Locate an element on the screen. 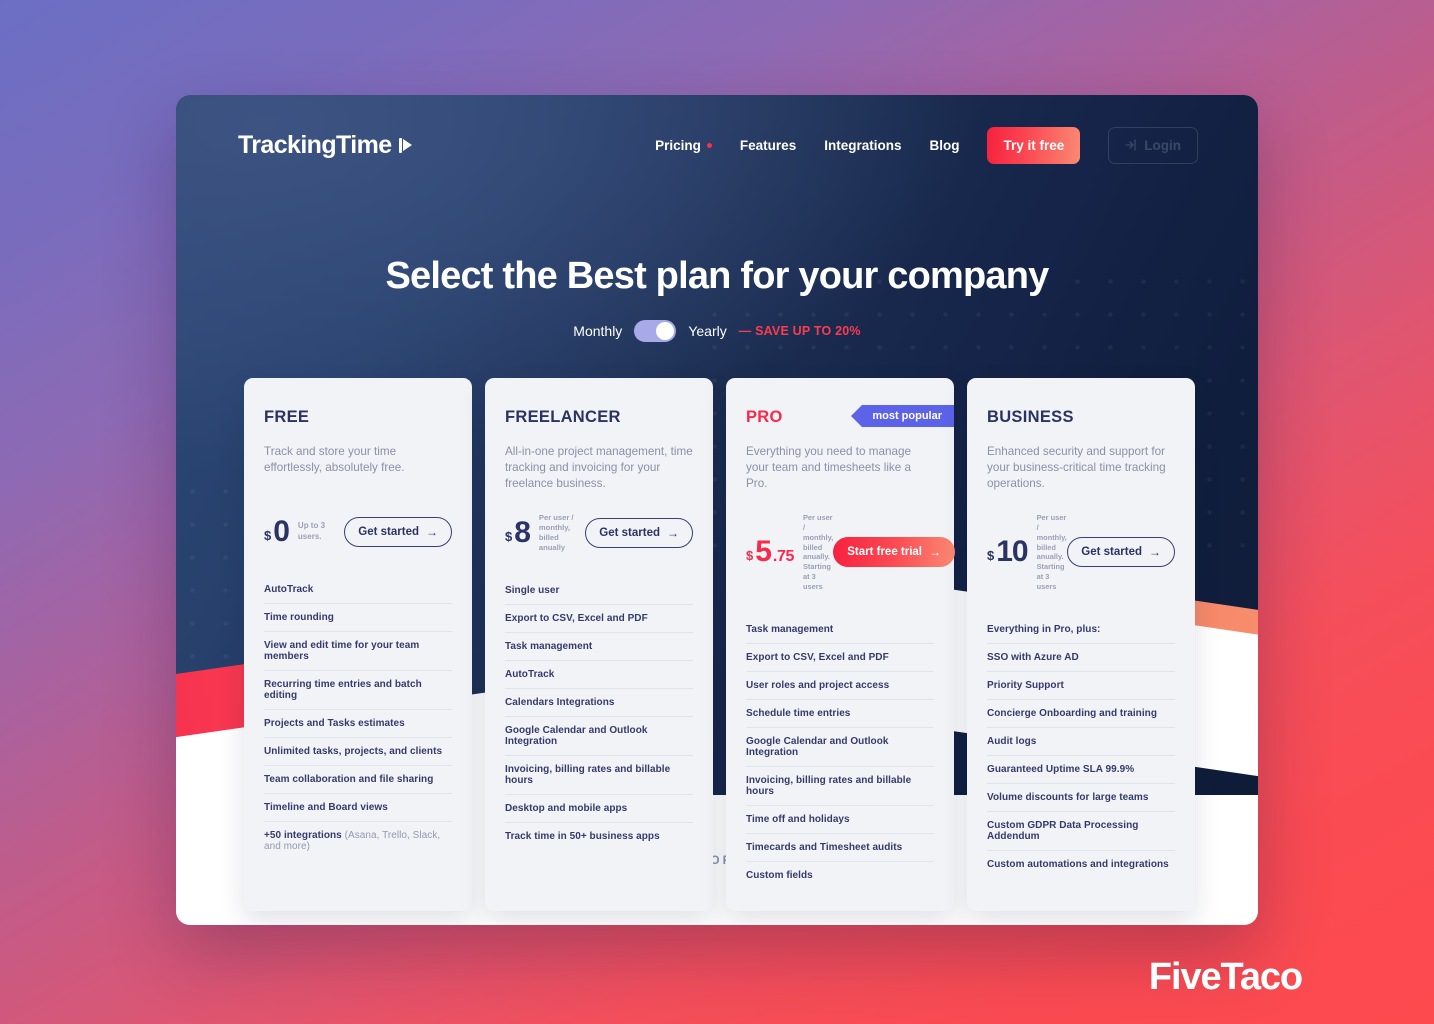 The image size is (1434, 1024). get-started-button-freelancer: Get started → is located at coordinates (639, 533).